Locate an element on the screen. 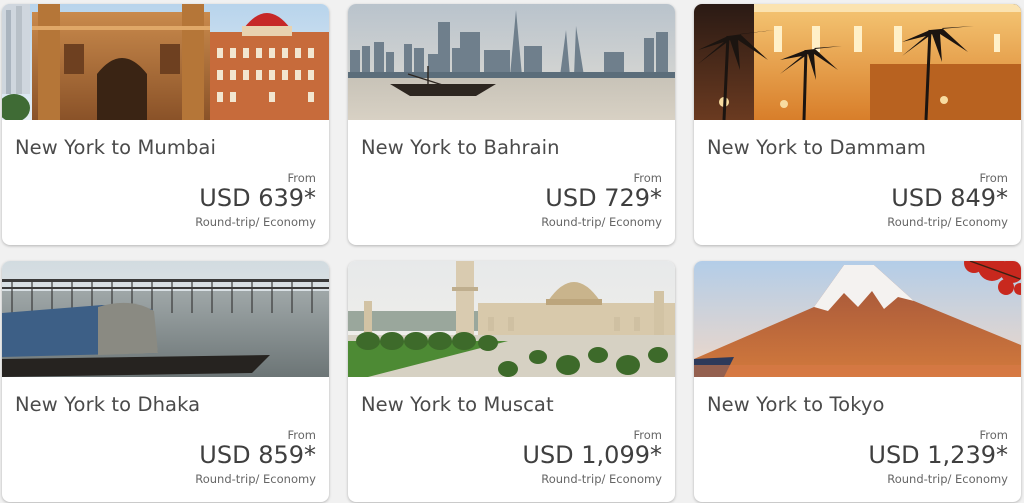 The image size is (1024, 503). price: USD 729* is located at coordinates (603, 198).